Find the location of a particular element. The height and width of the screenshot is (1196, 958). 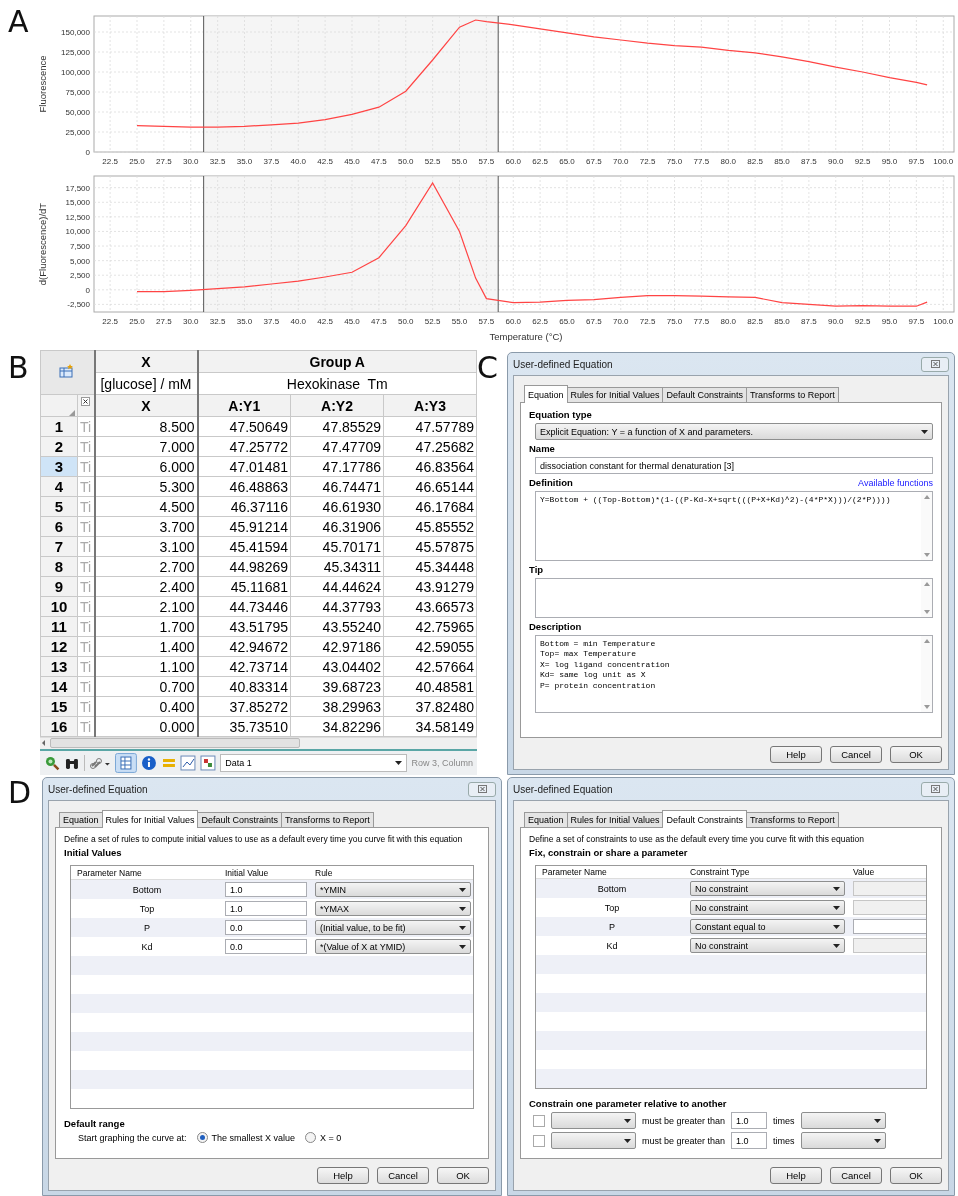

tick-label: 150,000 is located at coordinates (75, 32).